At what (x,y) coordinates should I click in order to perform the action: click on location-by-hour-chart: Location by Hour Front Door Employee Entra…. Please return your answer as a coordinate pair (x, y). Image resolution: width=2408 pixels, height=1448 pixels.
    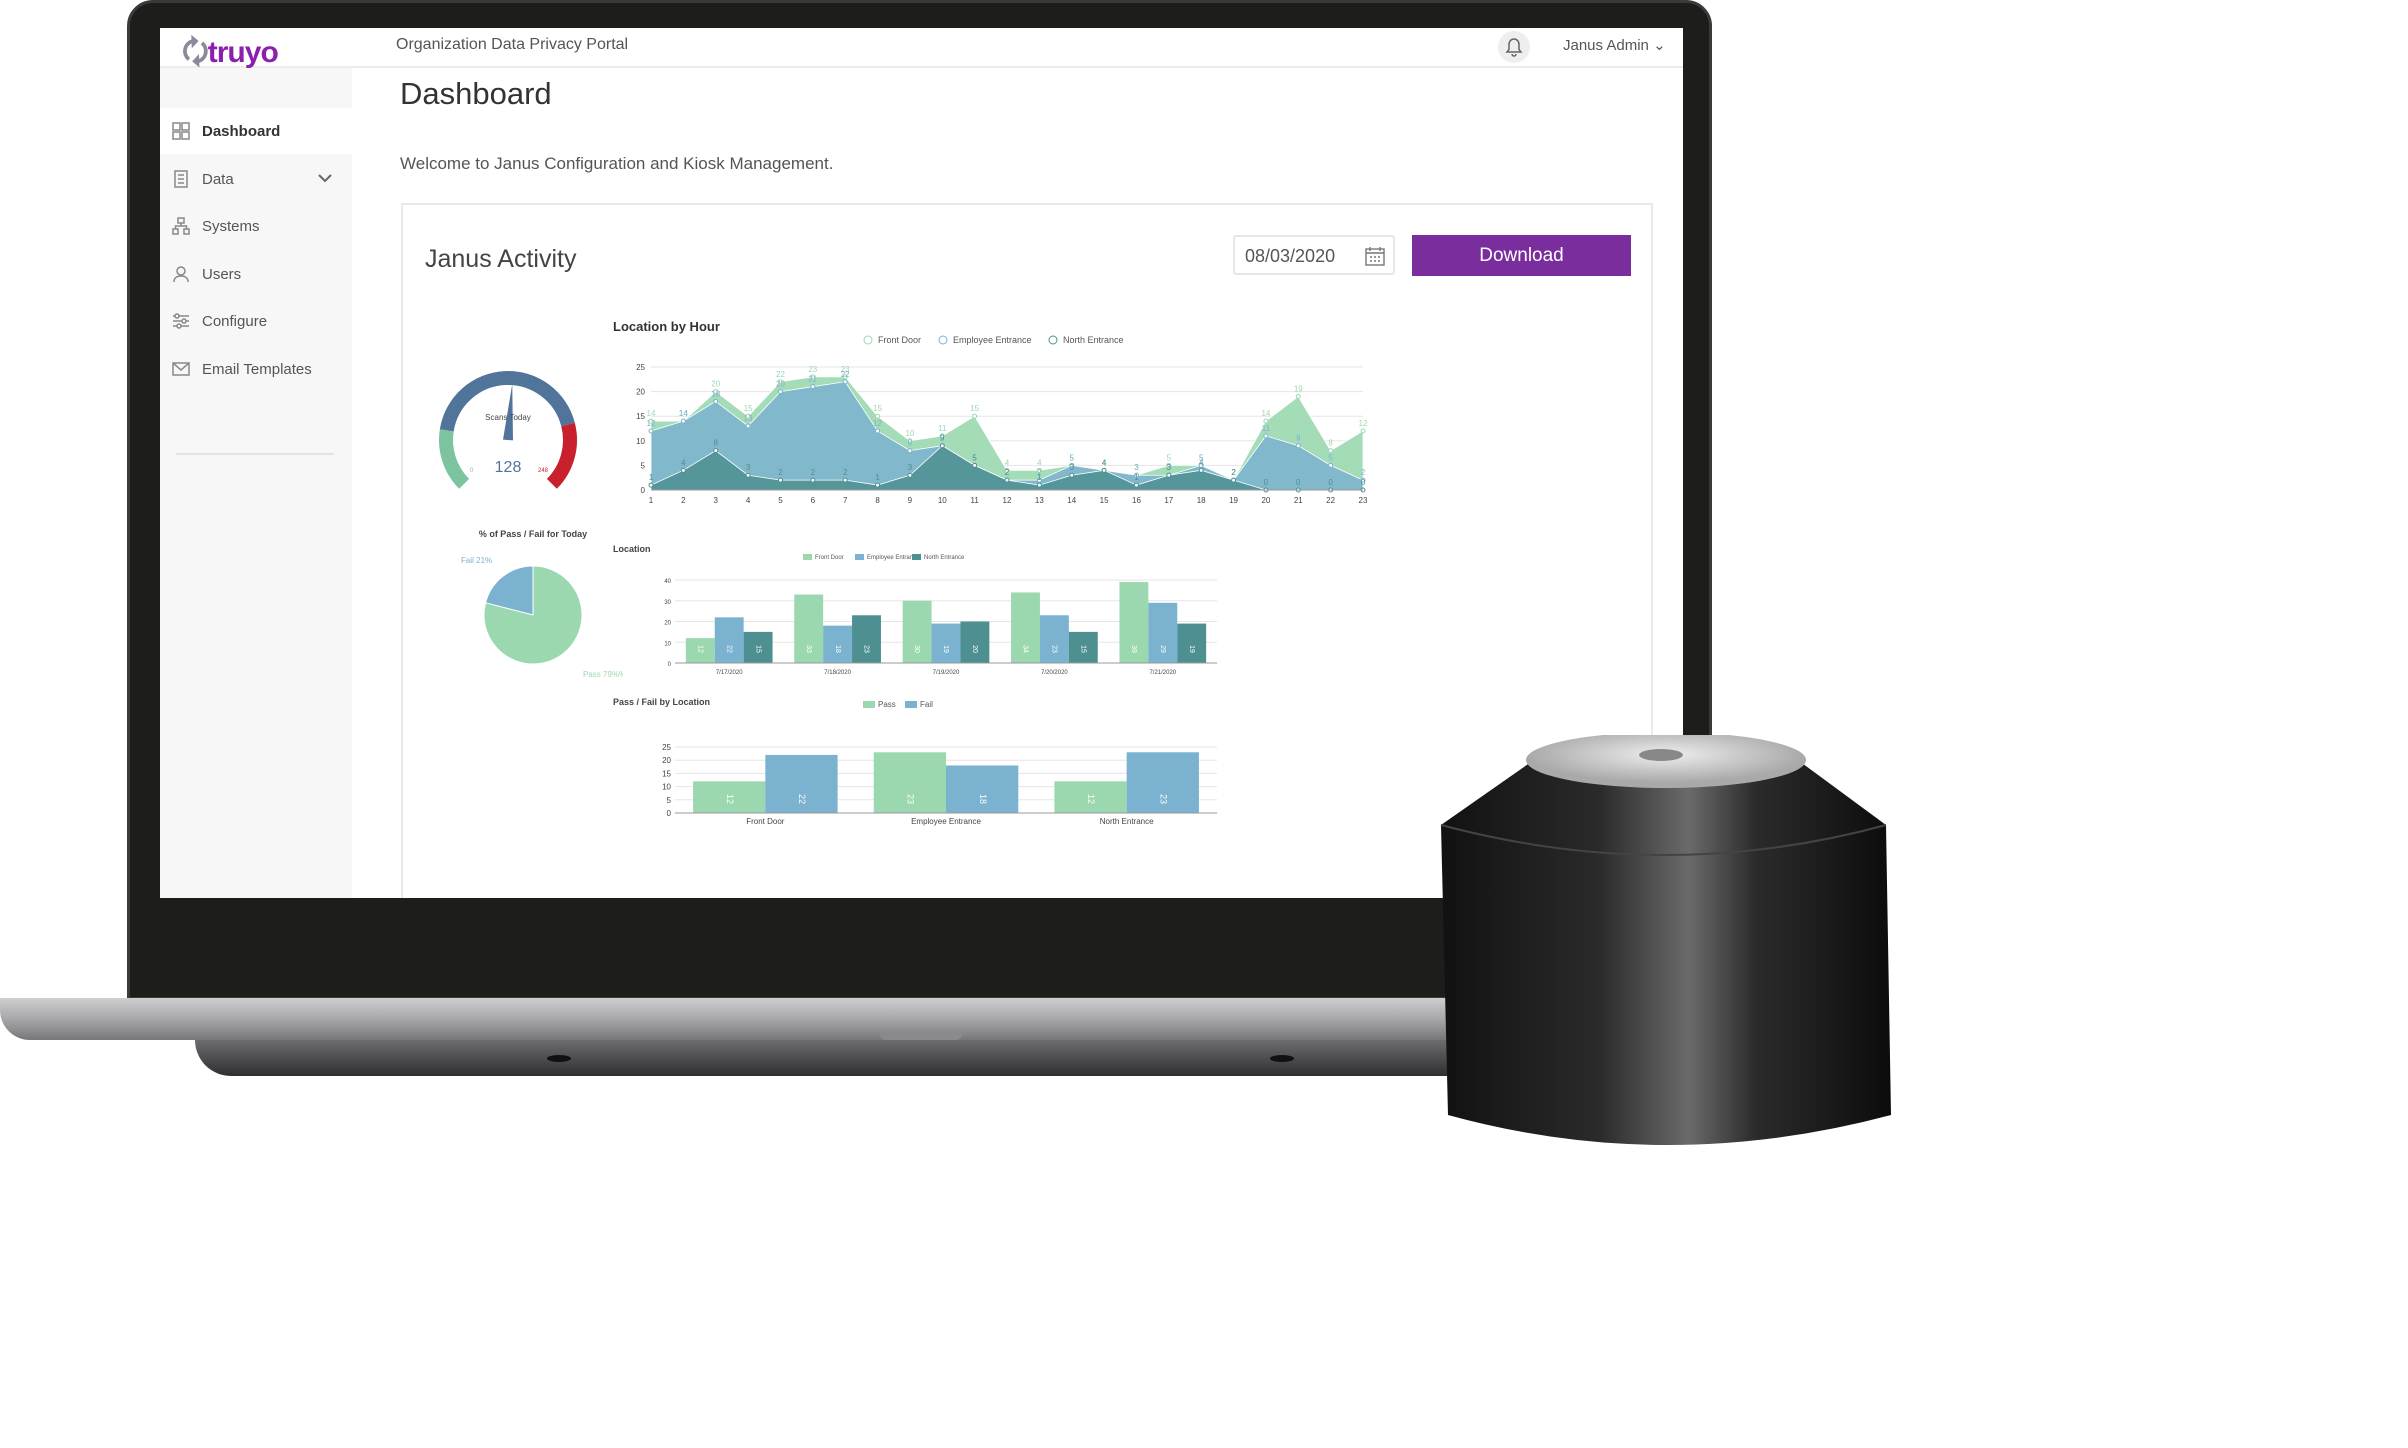
    Looking at the image, I should click on (990, 412).